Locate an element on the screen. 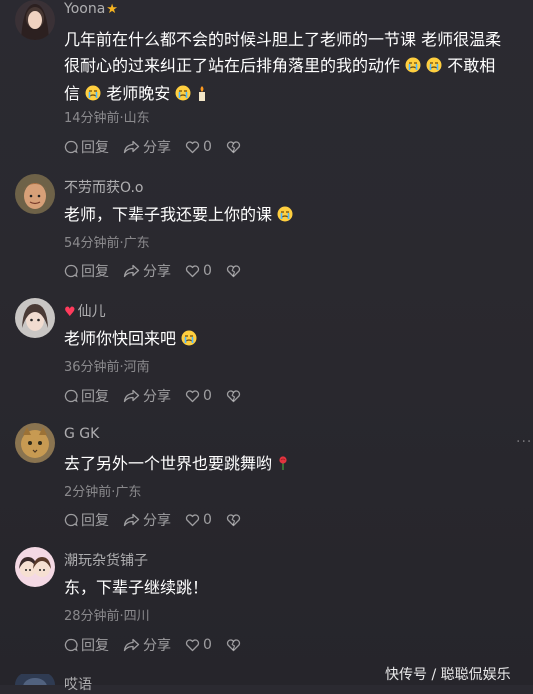 The width and height of the screenshot is (533, 694). candle-icon is located at coordinates (202, 96).